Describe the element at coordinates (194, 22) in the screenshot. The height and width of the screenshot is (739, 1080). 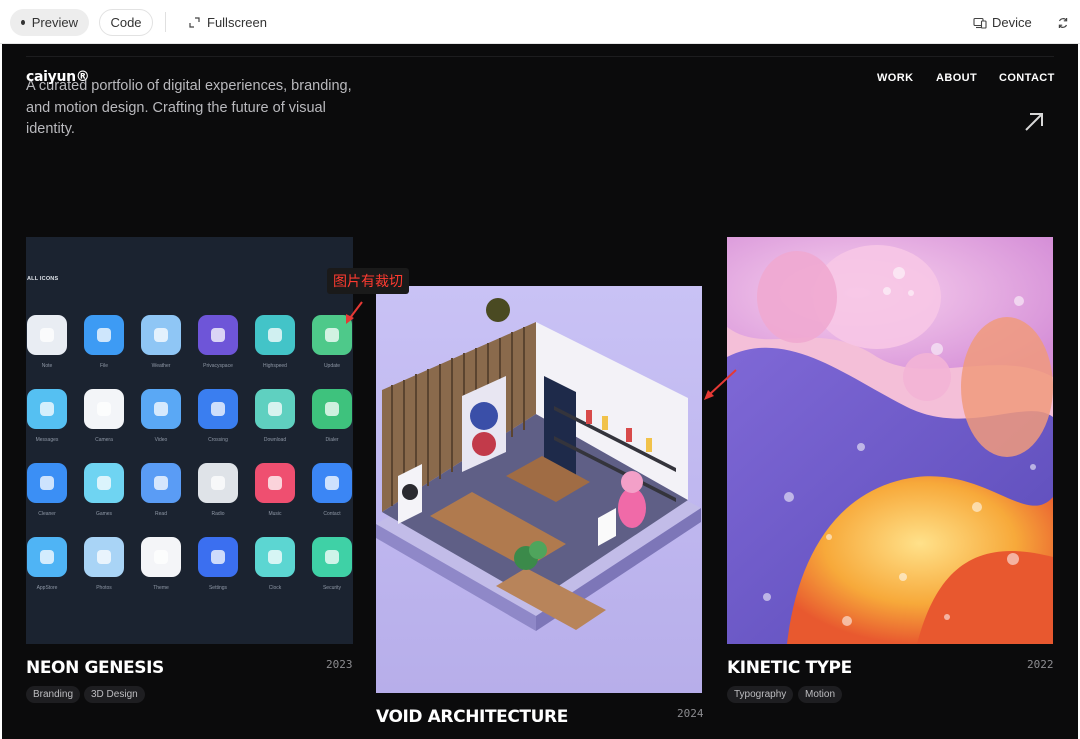
I see `expand-icon` at that location.